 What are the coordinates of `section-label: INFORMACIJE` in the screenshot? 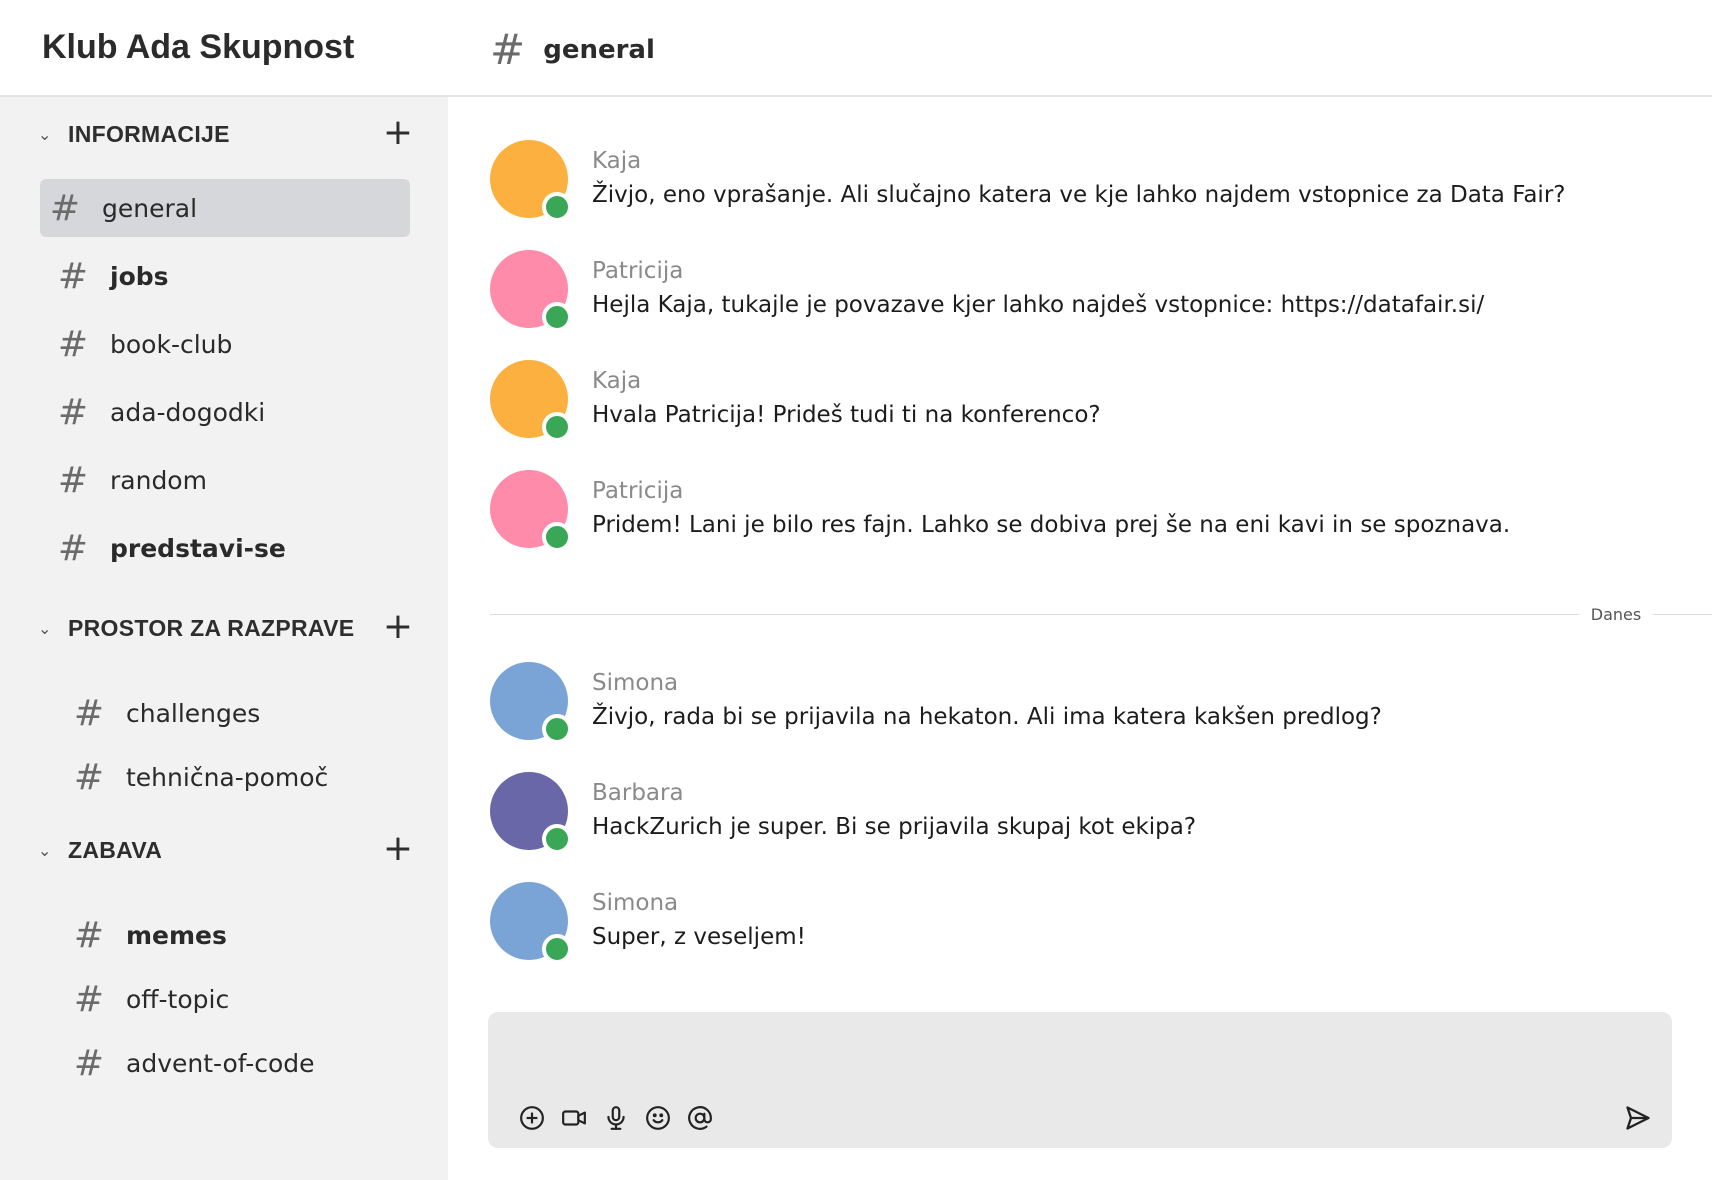 It's located at (149, 133).